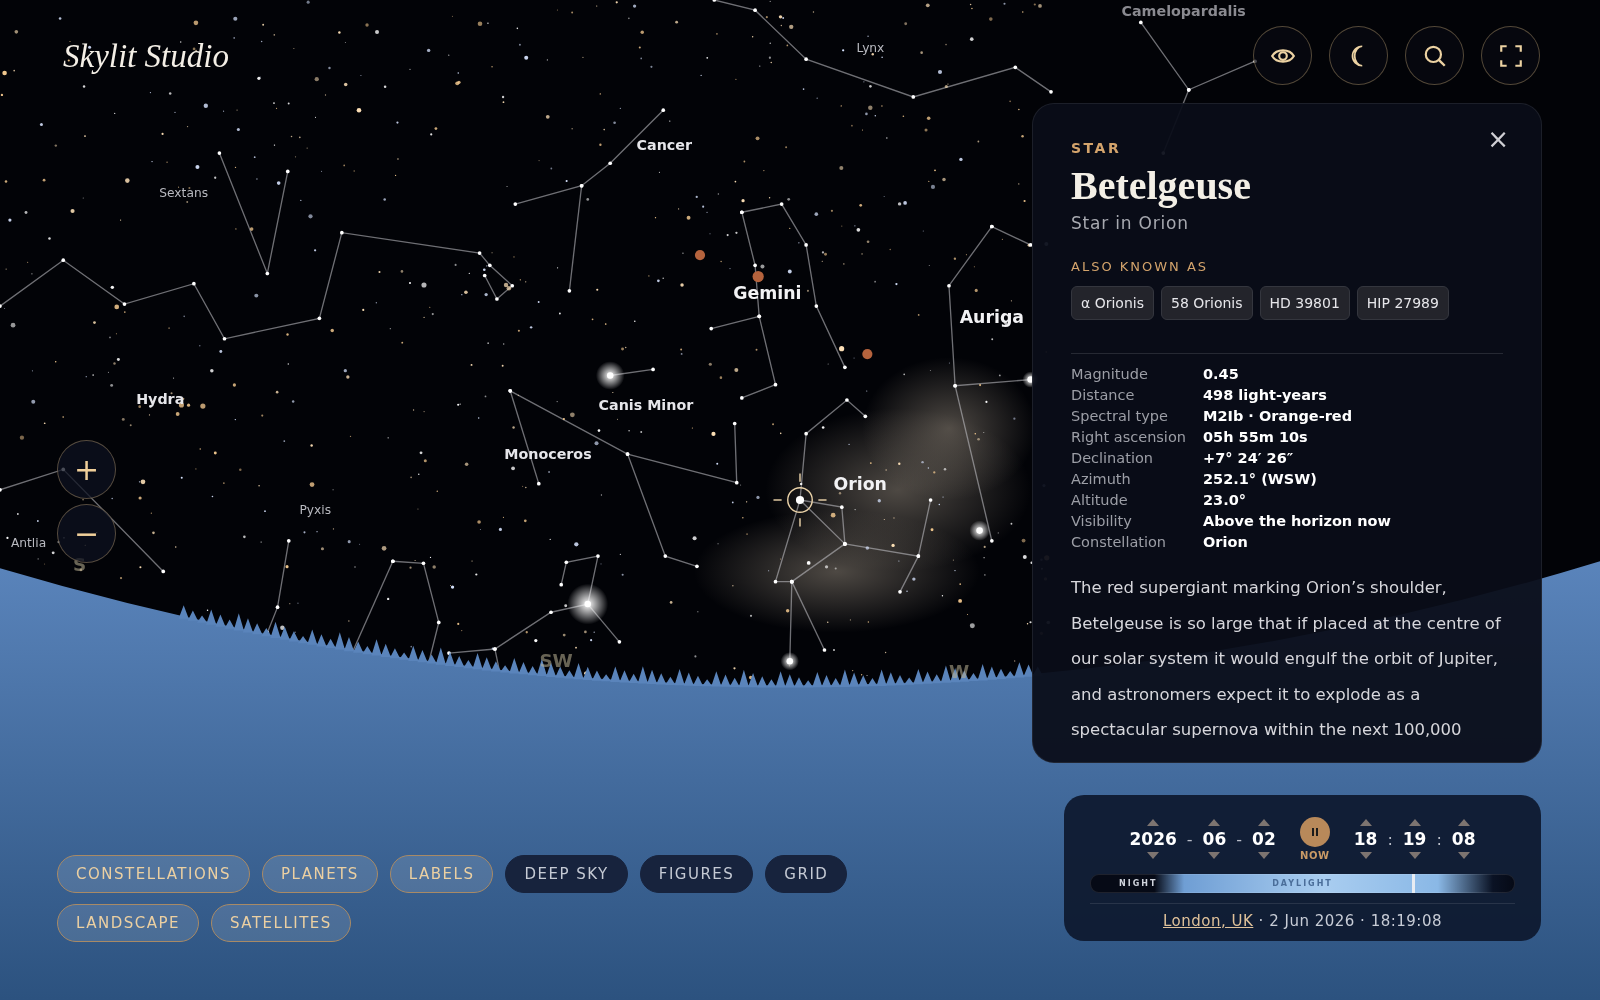 The width and height of the screenshot is (1600, 1000). I want to click on time-field-value: 2026, so click(1153, 839).